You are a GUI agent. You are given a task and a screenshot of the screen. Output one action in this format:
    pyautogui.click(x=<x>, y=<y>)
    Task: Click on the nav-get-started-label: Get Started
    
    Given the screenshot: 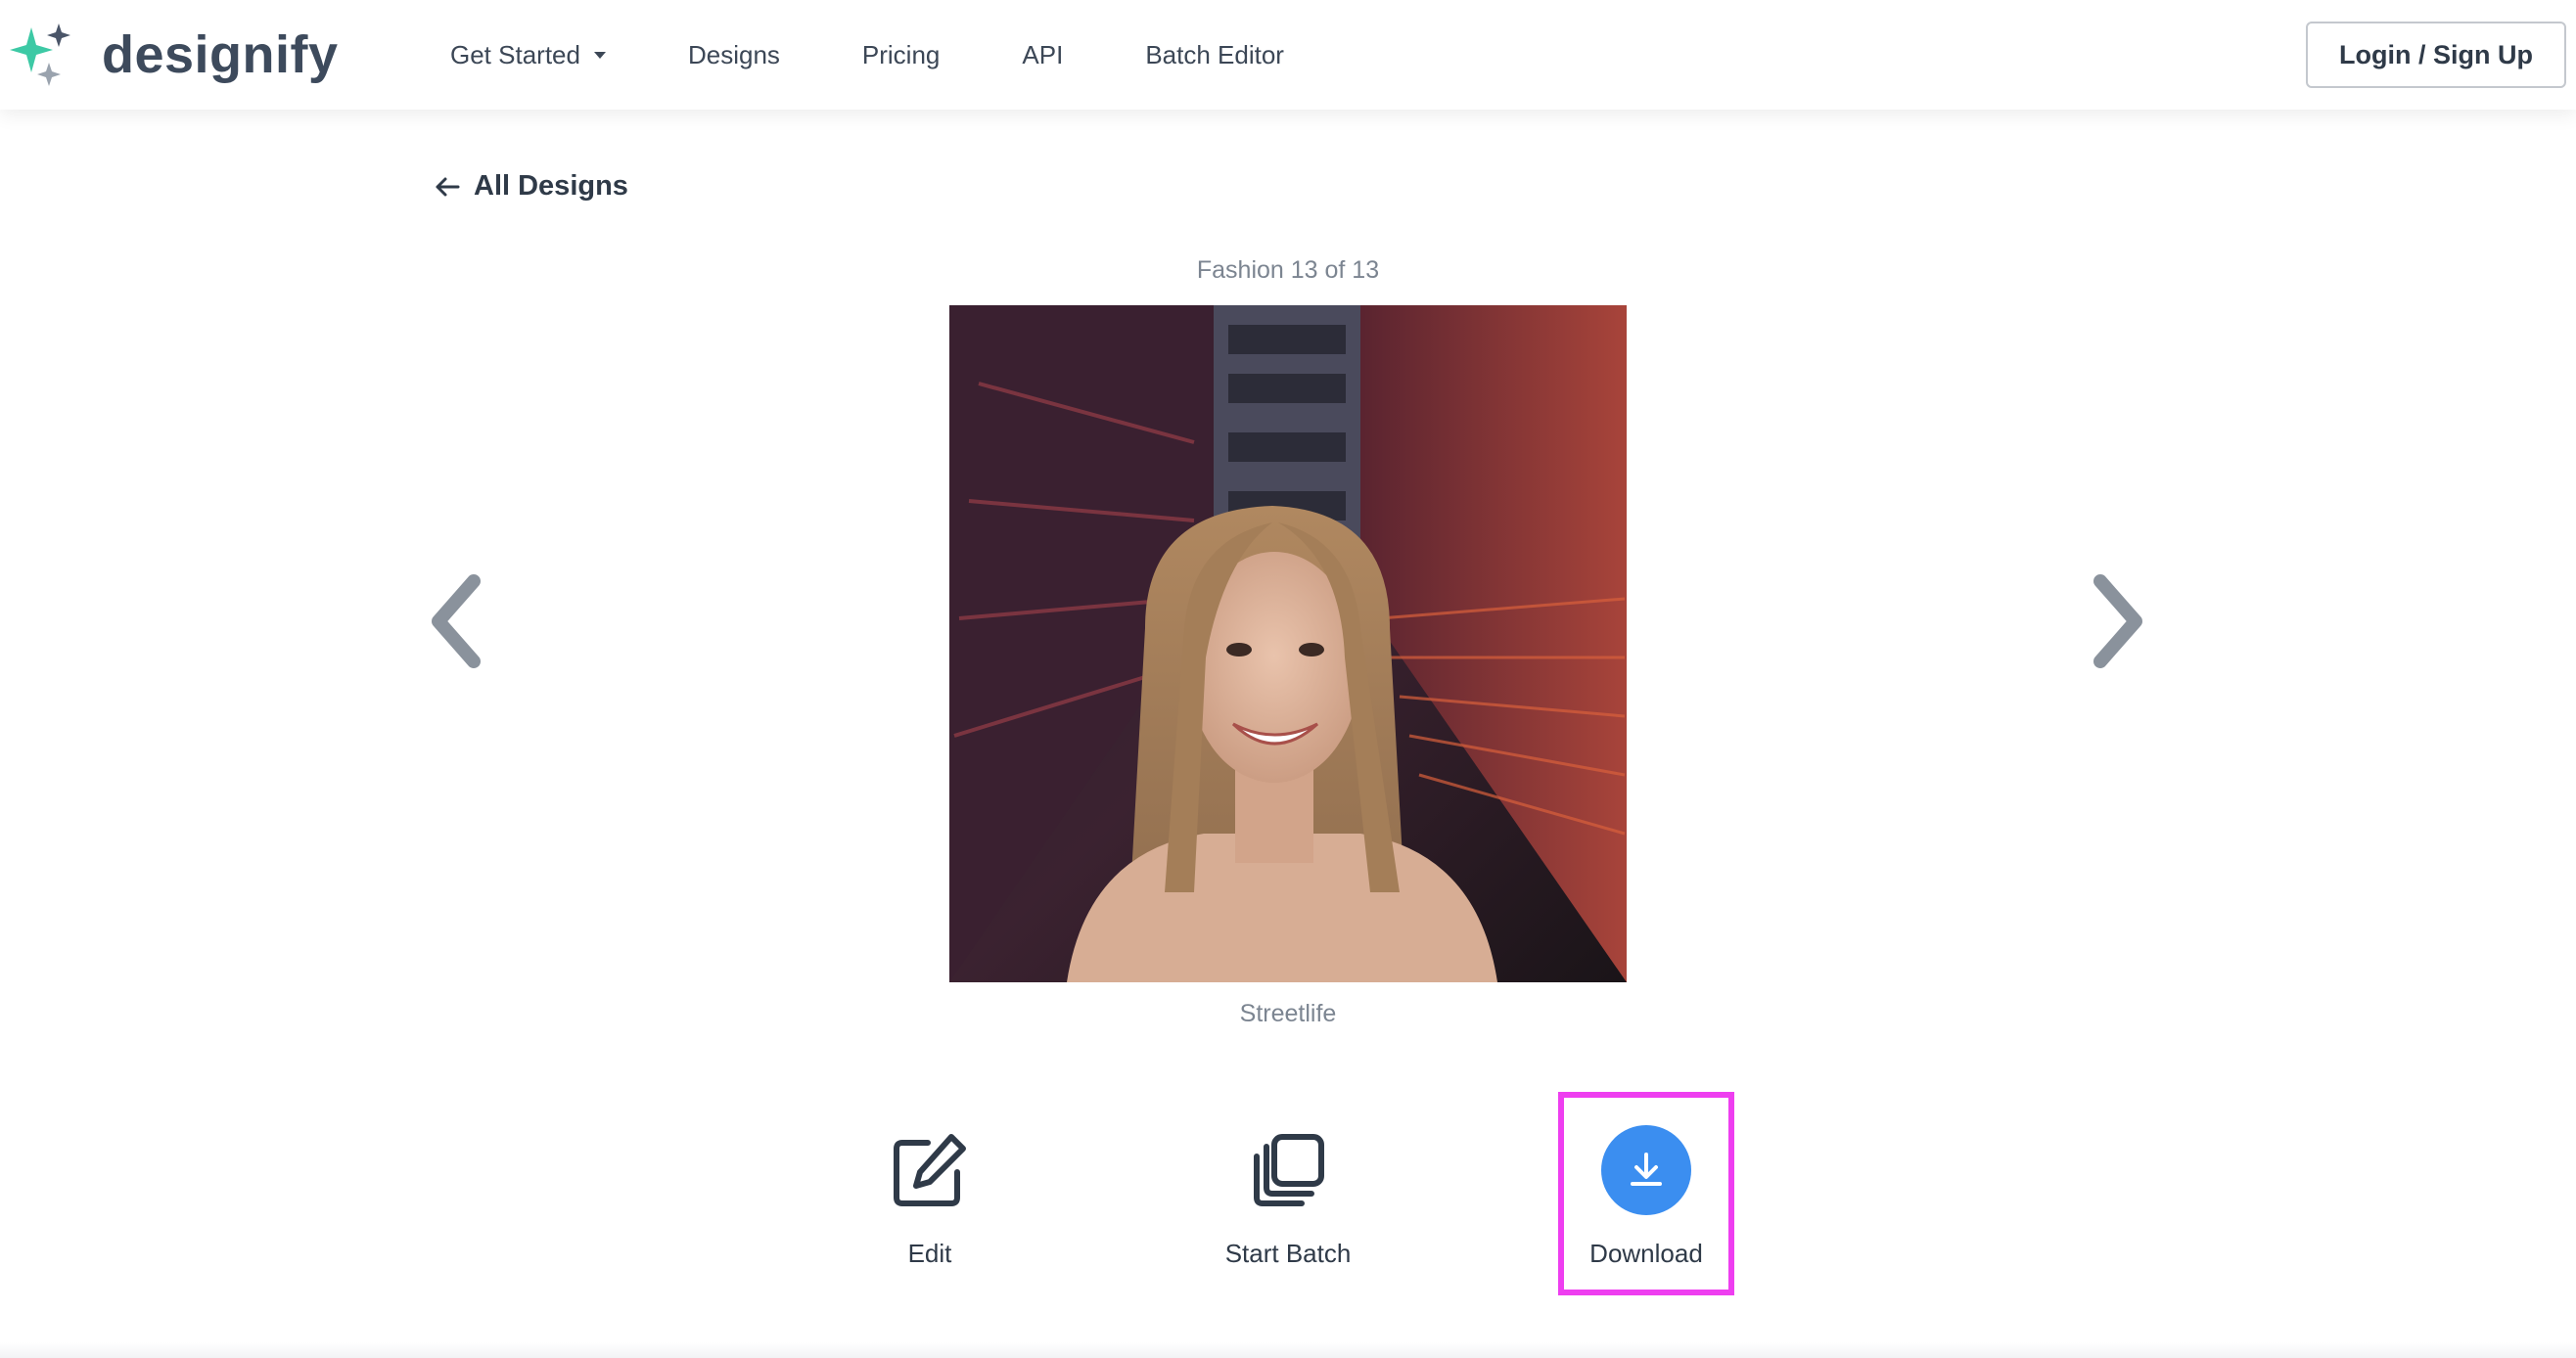 What is the action you would take?
    pyautogui.click(x=515, y=54)
    